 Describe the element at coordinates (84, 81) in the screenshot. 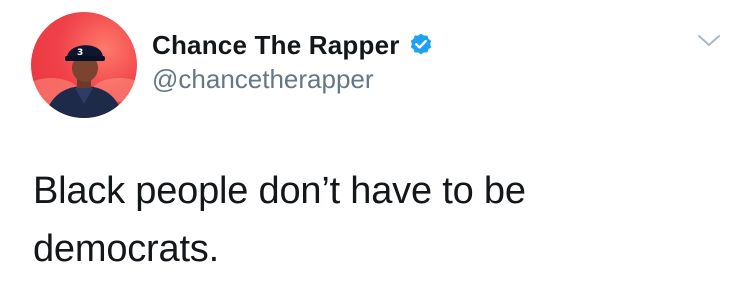

I see `avatar-image: 3` at that location.